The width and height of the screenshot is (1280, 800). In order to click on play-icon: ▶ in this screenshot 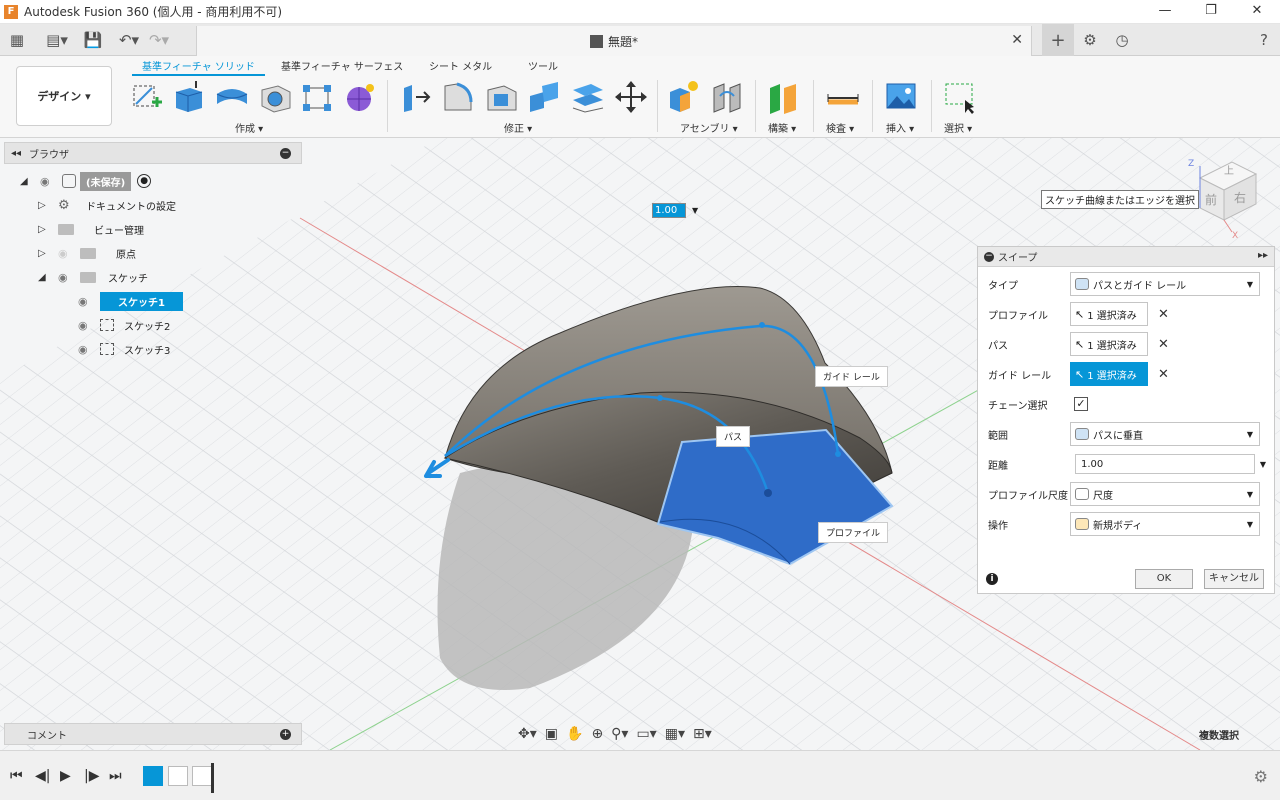, I will do `click(65, 776)`.